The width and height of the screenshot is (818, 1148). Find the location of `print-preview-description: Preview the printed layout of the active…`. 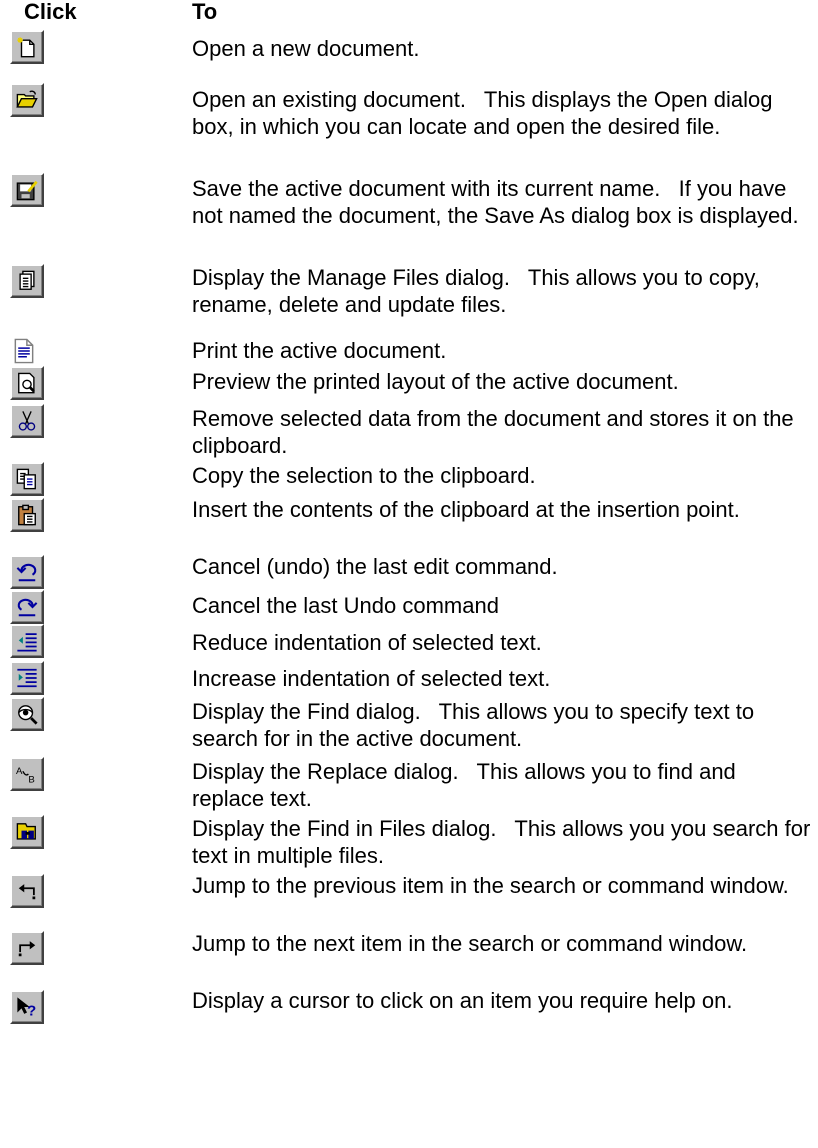

print-preview-description: Preview the printed layout of the active… is located at coordinates (435, 381).